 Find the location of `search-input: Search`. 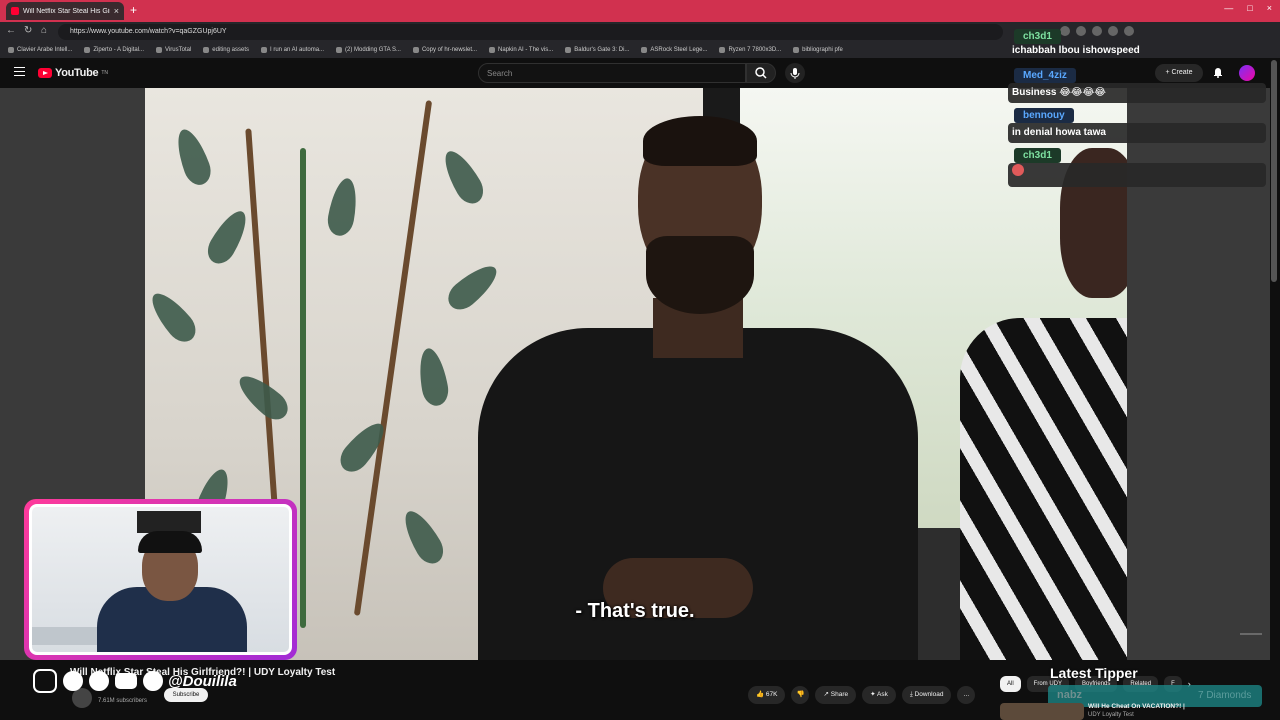

search-input: Search is located at coordinates (612, 73).